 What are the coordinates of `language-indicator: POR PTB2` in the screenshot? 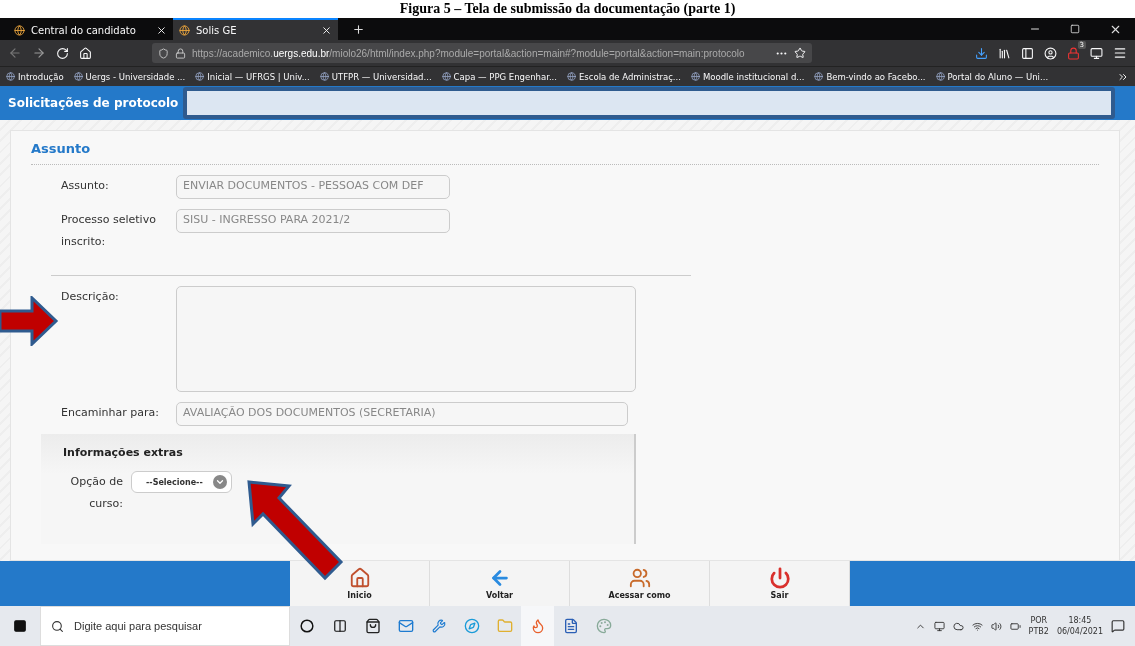 It's located at (1038, 626).